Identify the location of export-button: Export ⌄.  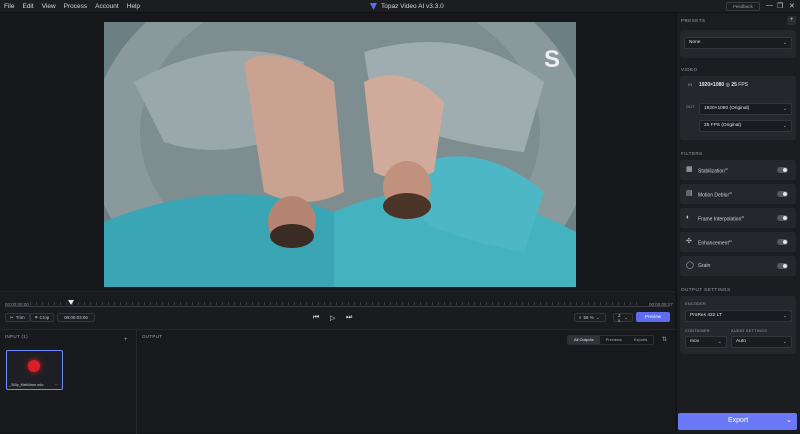
(737, 421).